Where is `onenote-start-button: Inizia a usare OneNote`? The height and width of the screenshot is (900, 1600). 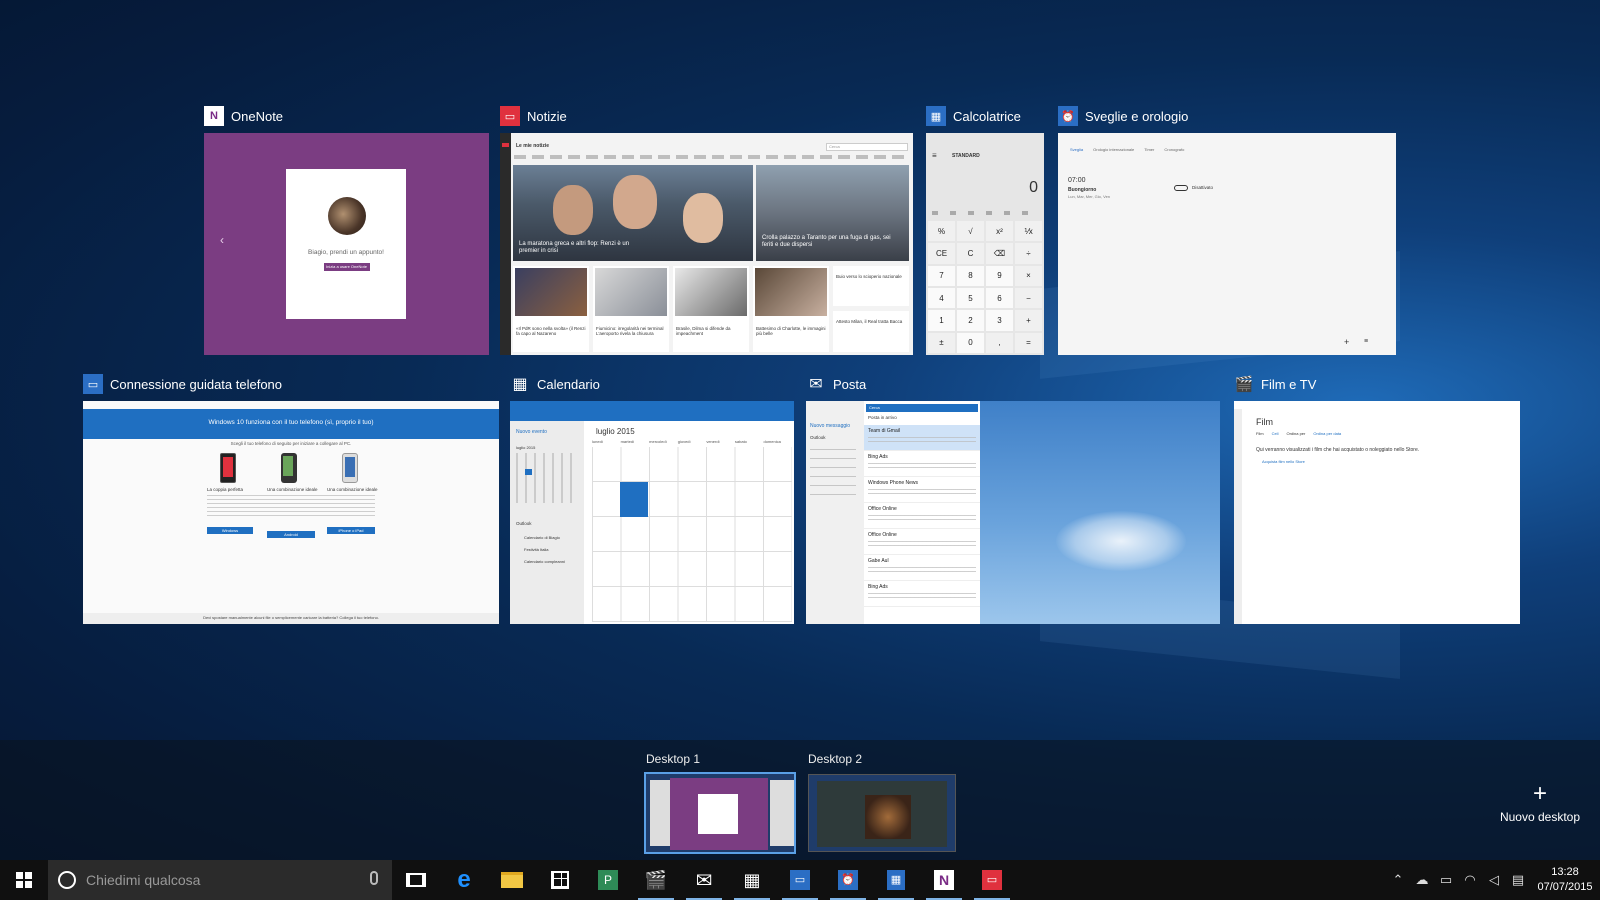
onenote-start-button: Inizia a usare OneNote is located at coordinates (347, 267).